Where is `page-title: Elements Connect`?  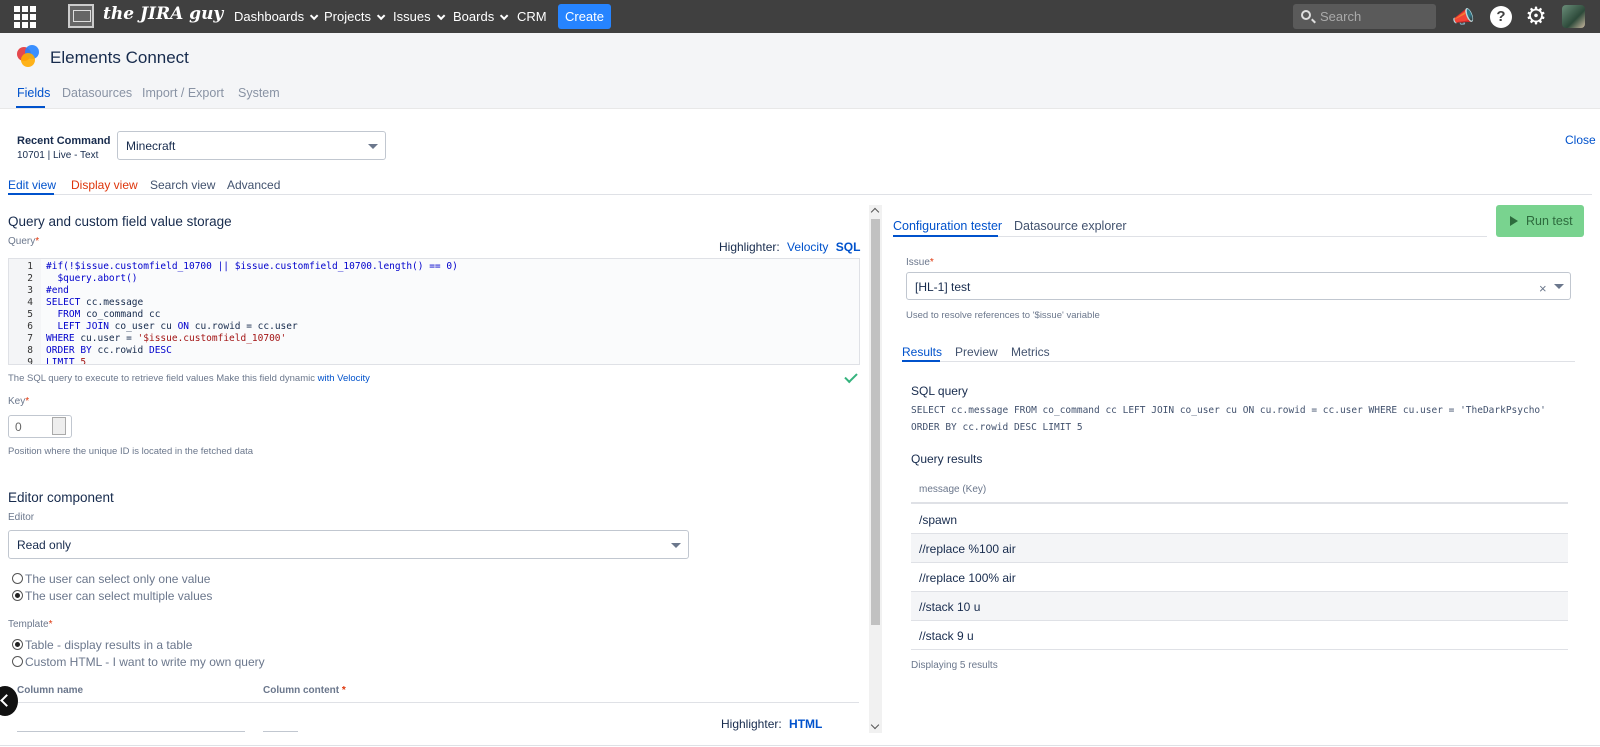
page-title: Elements Connect is located at coordinates (119, 57).